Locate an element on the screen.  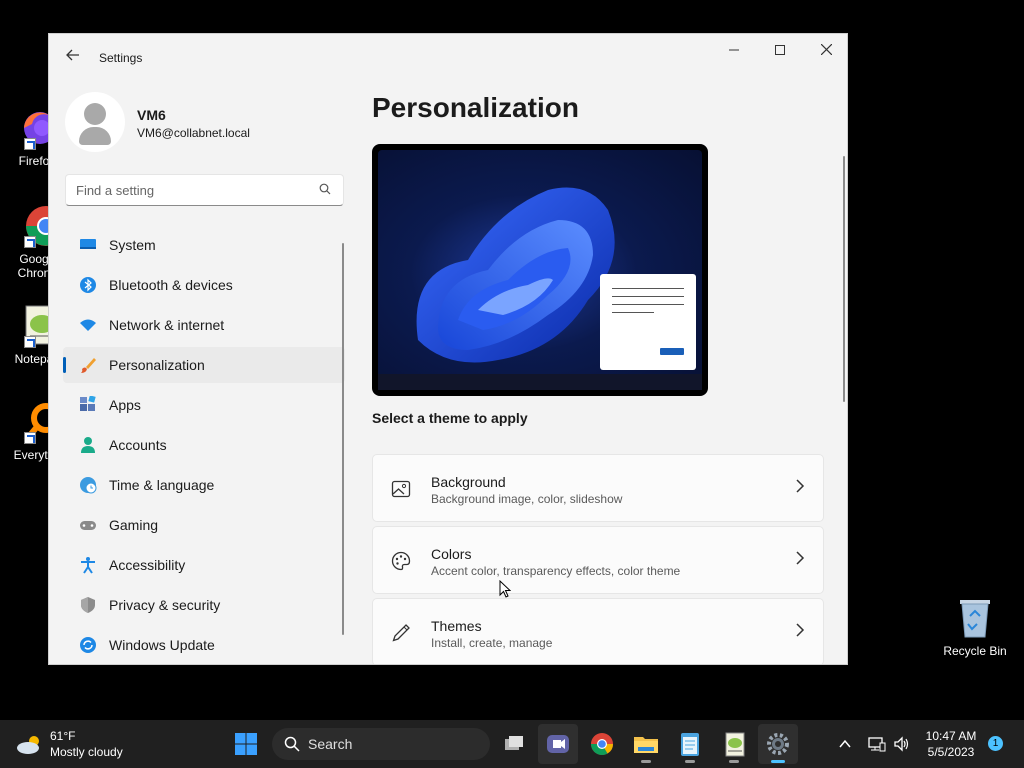
clock-date: 5/5/2023 is located at coordinates (951, 752).